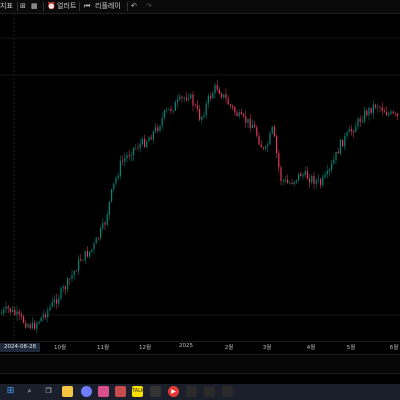 The image size is (400, 400). What do you see at coordinates (20, 347) in the screenshot?
I see `cursor-date-label: 2024-08-28` at bounding box center [20, 347].